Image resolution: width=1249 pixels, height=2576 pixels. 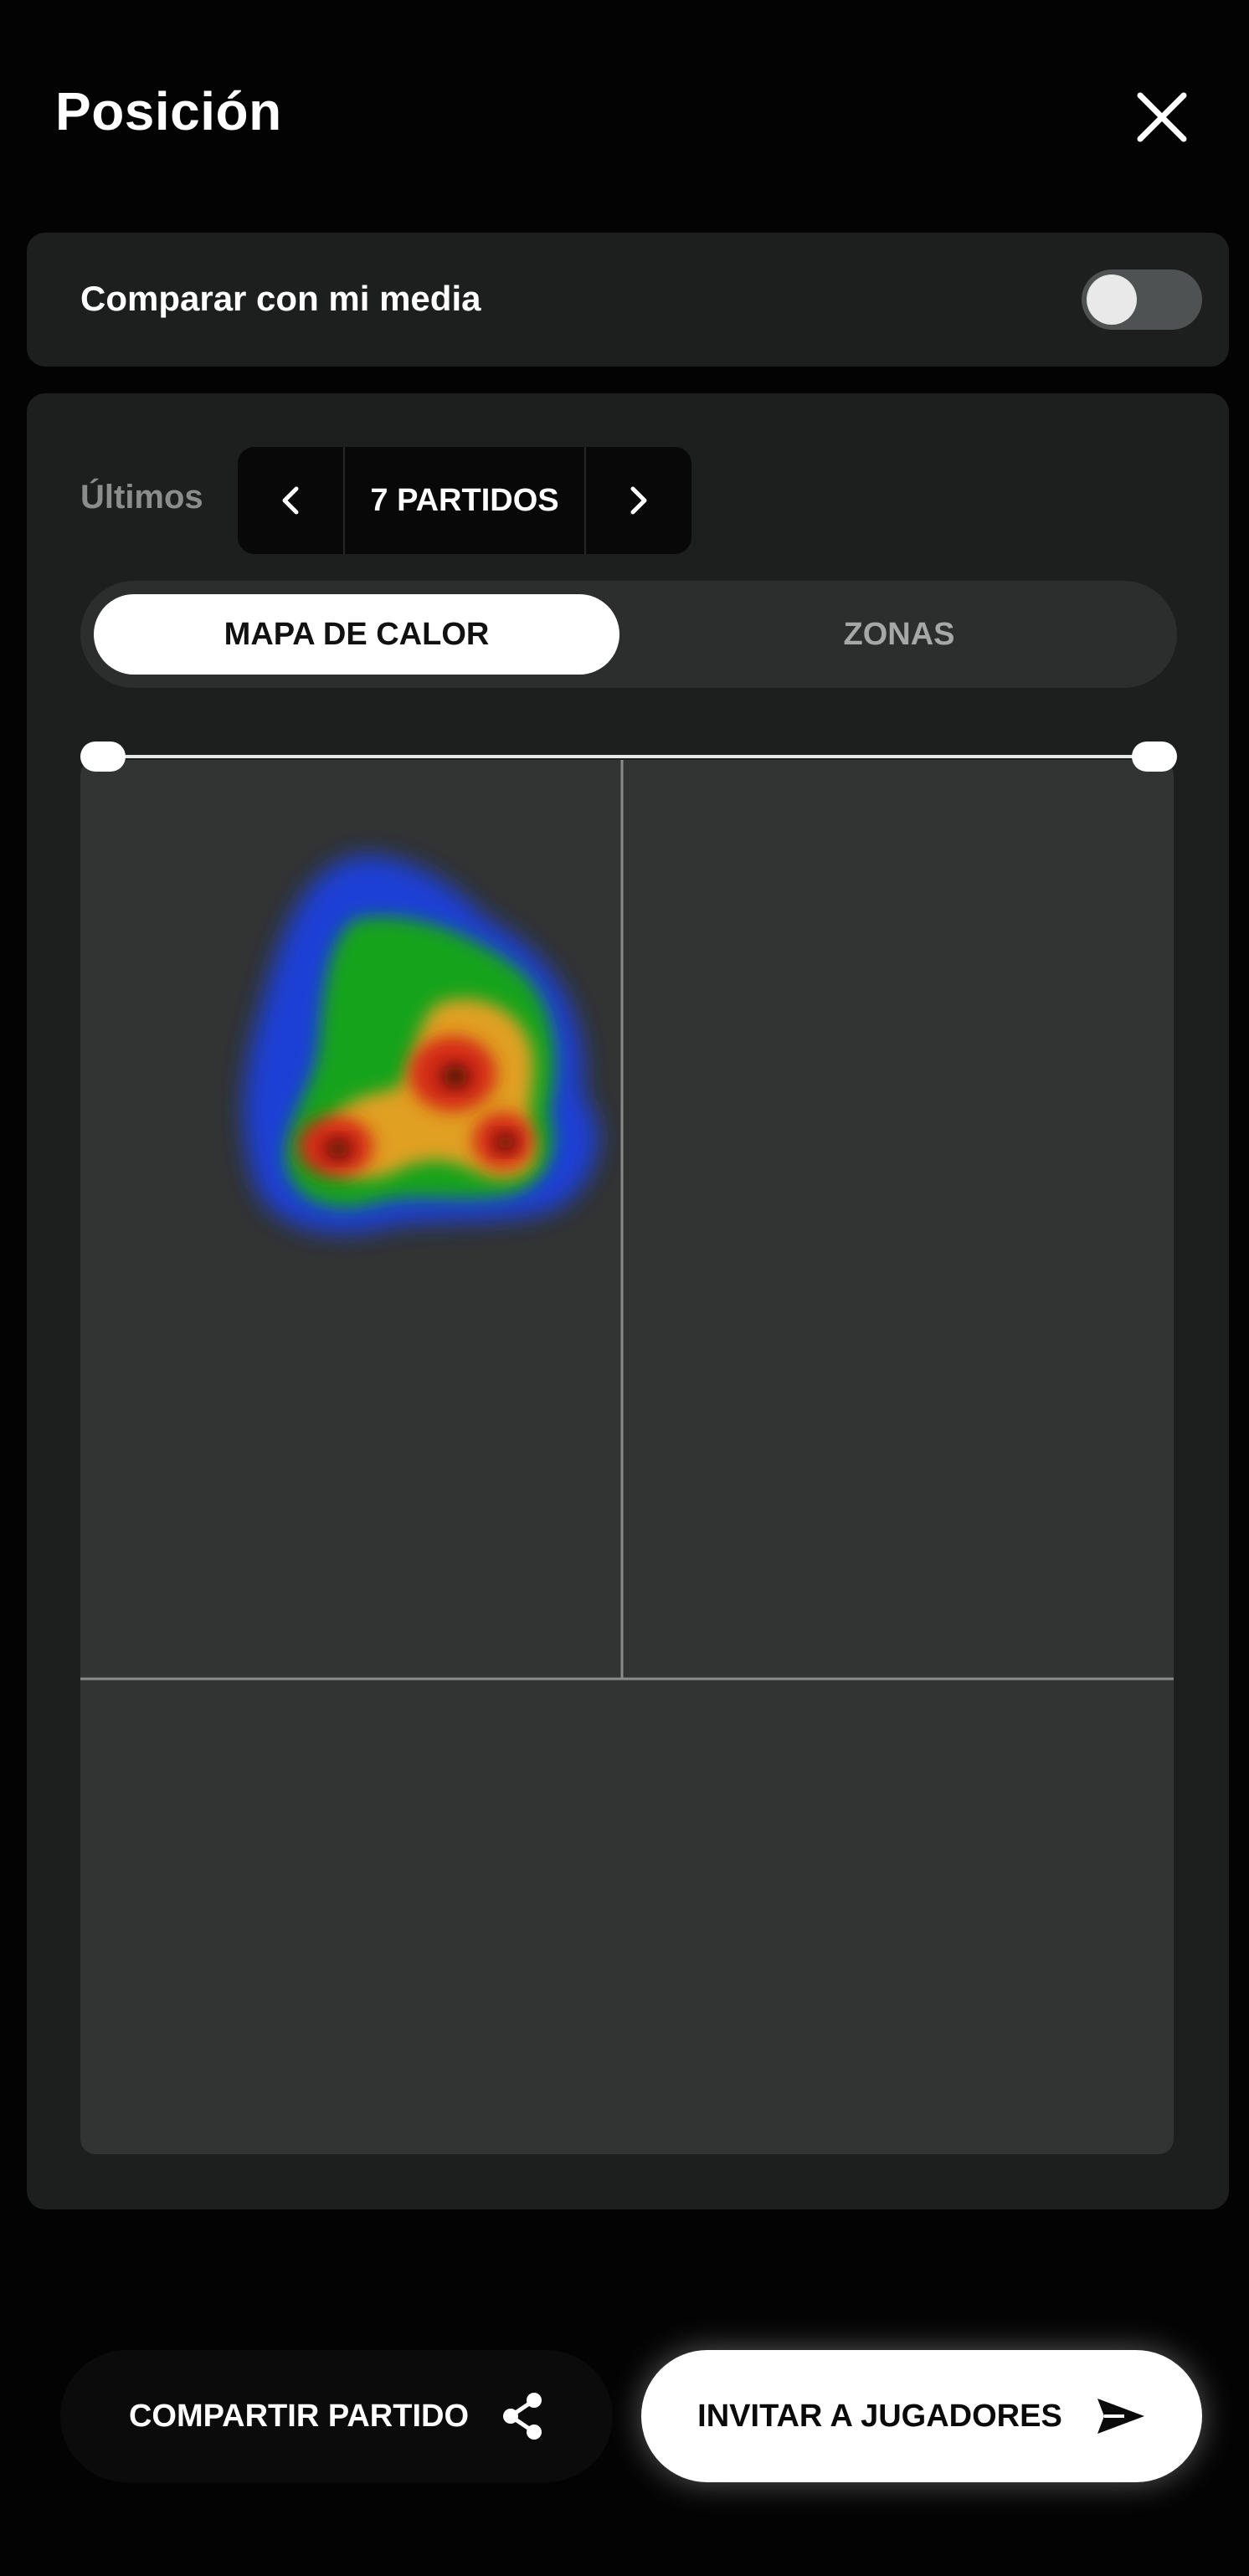 I want to click on prev-button, so click(x=290, y=500).